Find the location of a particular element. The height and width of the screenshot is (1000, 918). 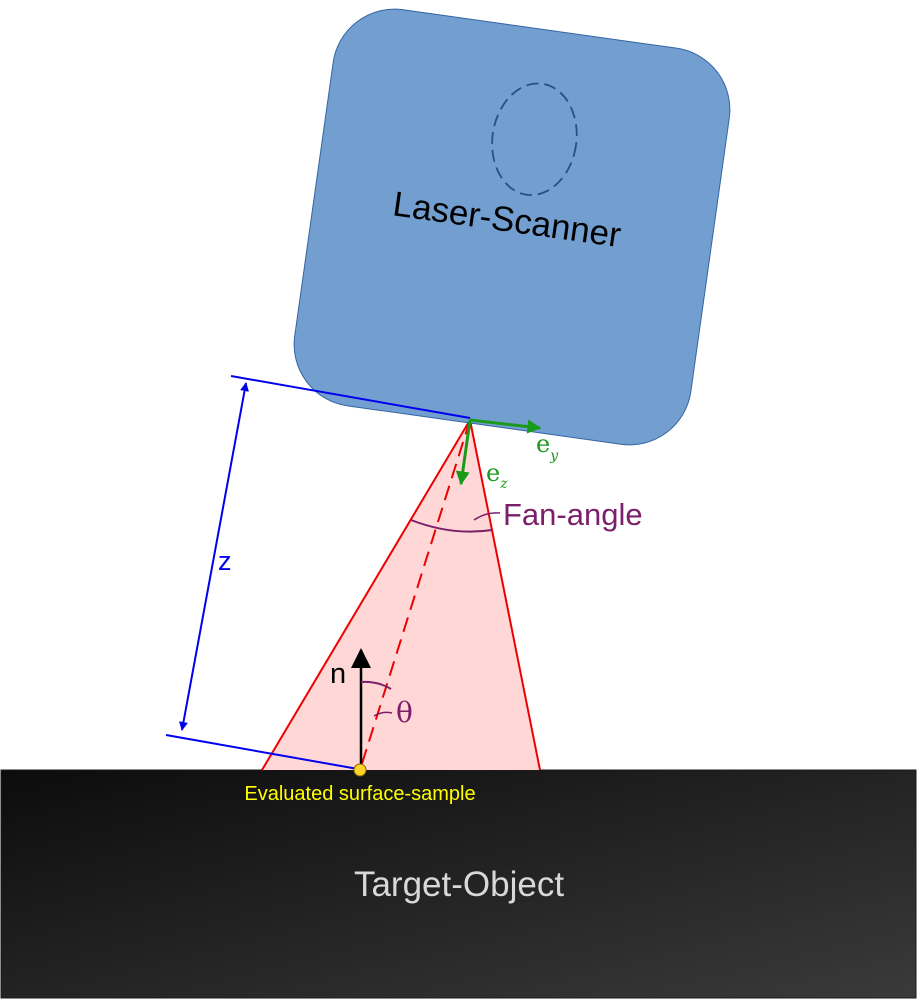

z-dimension-arrow is located at coordinates (214, 556).